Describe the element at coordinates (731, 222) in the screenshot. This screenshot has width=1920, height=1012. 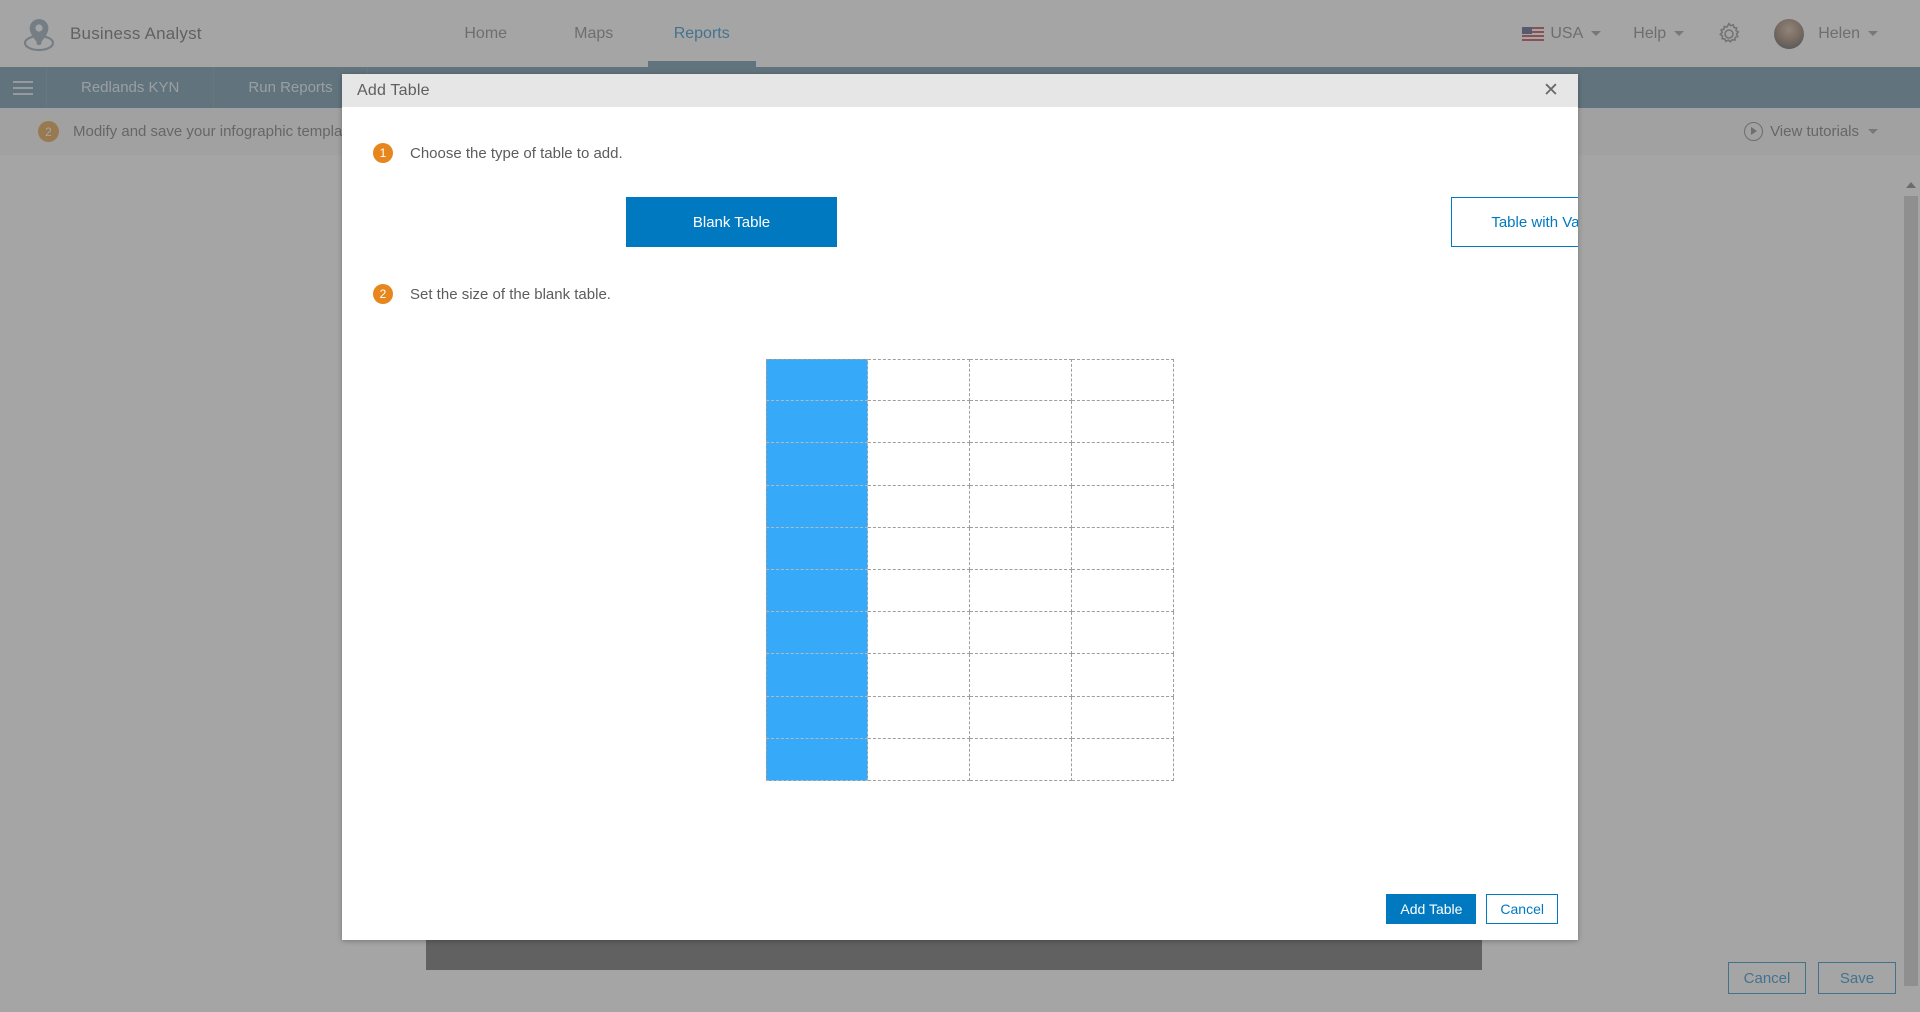
I see `blank-table-option: Blank Table` at that location.